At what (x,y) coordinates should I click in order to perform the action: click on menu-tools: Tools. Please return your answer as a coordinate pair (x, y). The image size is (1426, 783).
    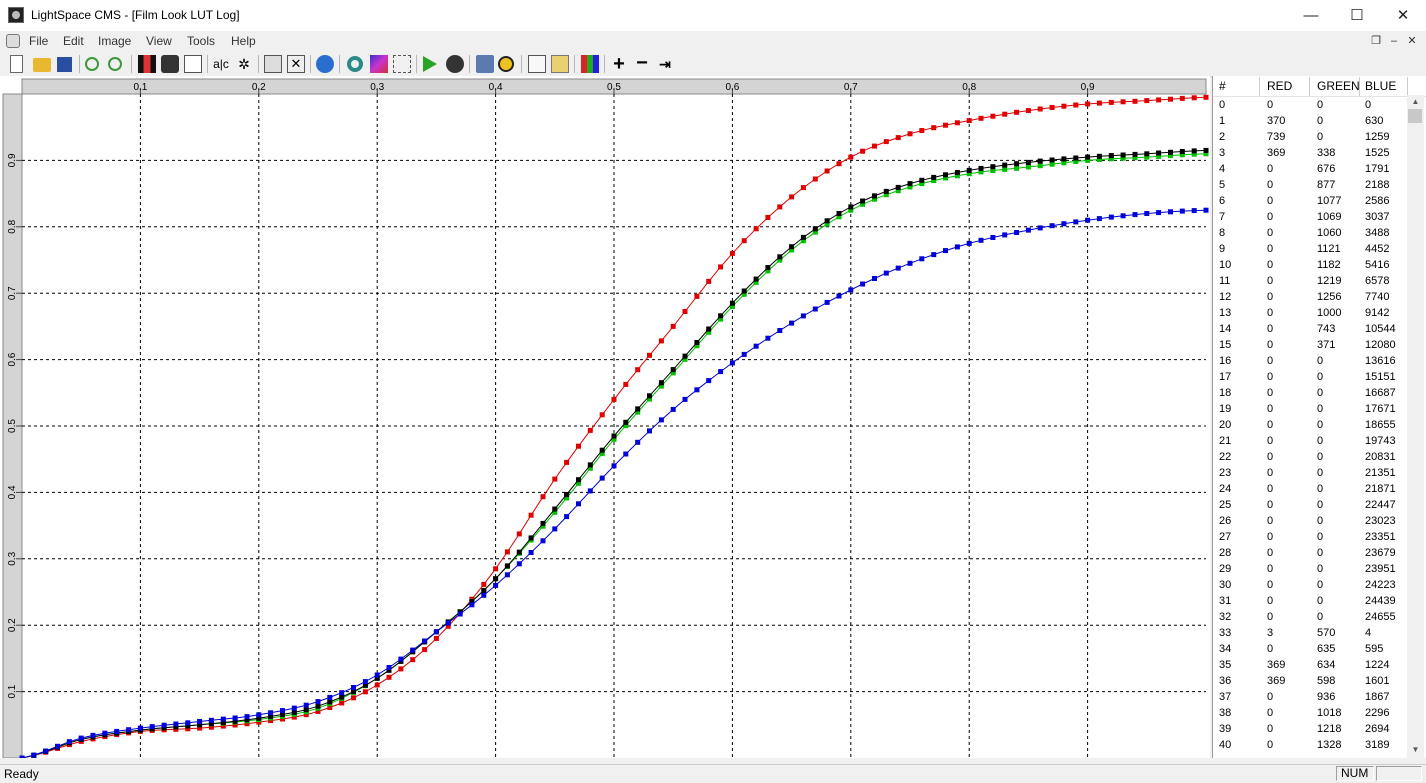
    Looking at the image, I should click on (201, 41).